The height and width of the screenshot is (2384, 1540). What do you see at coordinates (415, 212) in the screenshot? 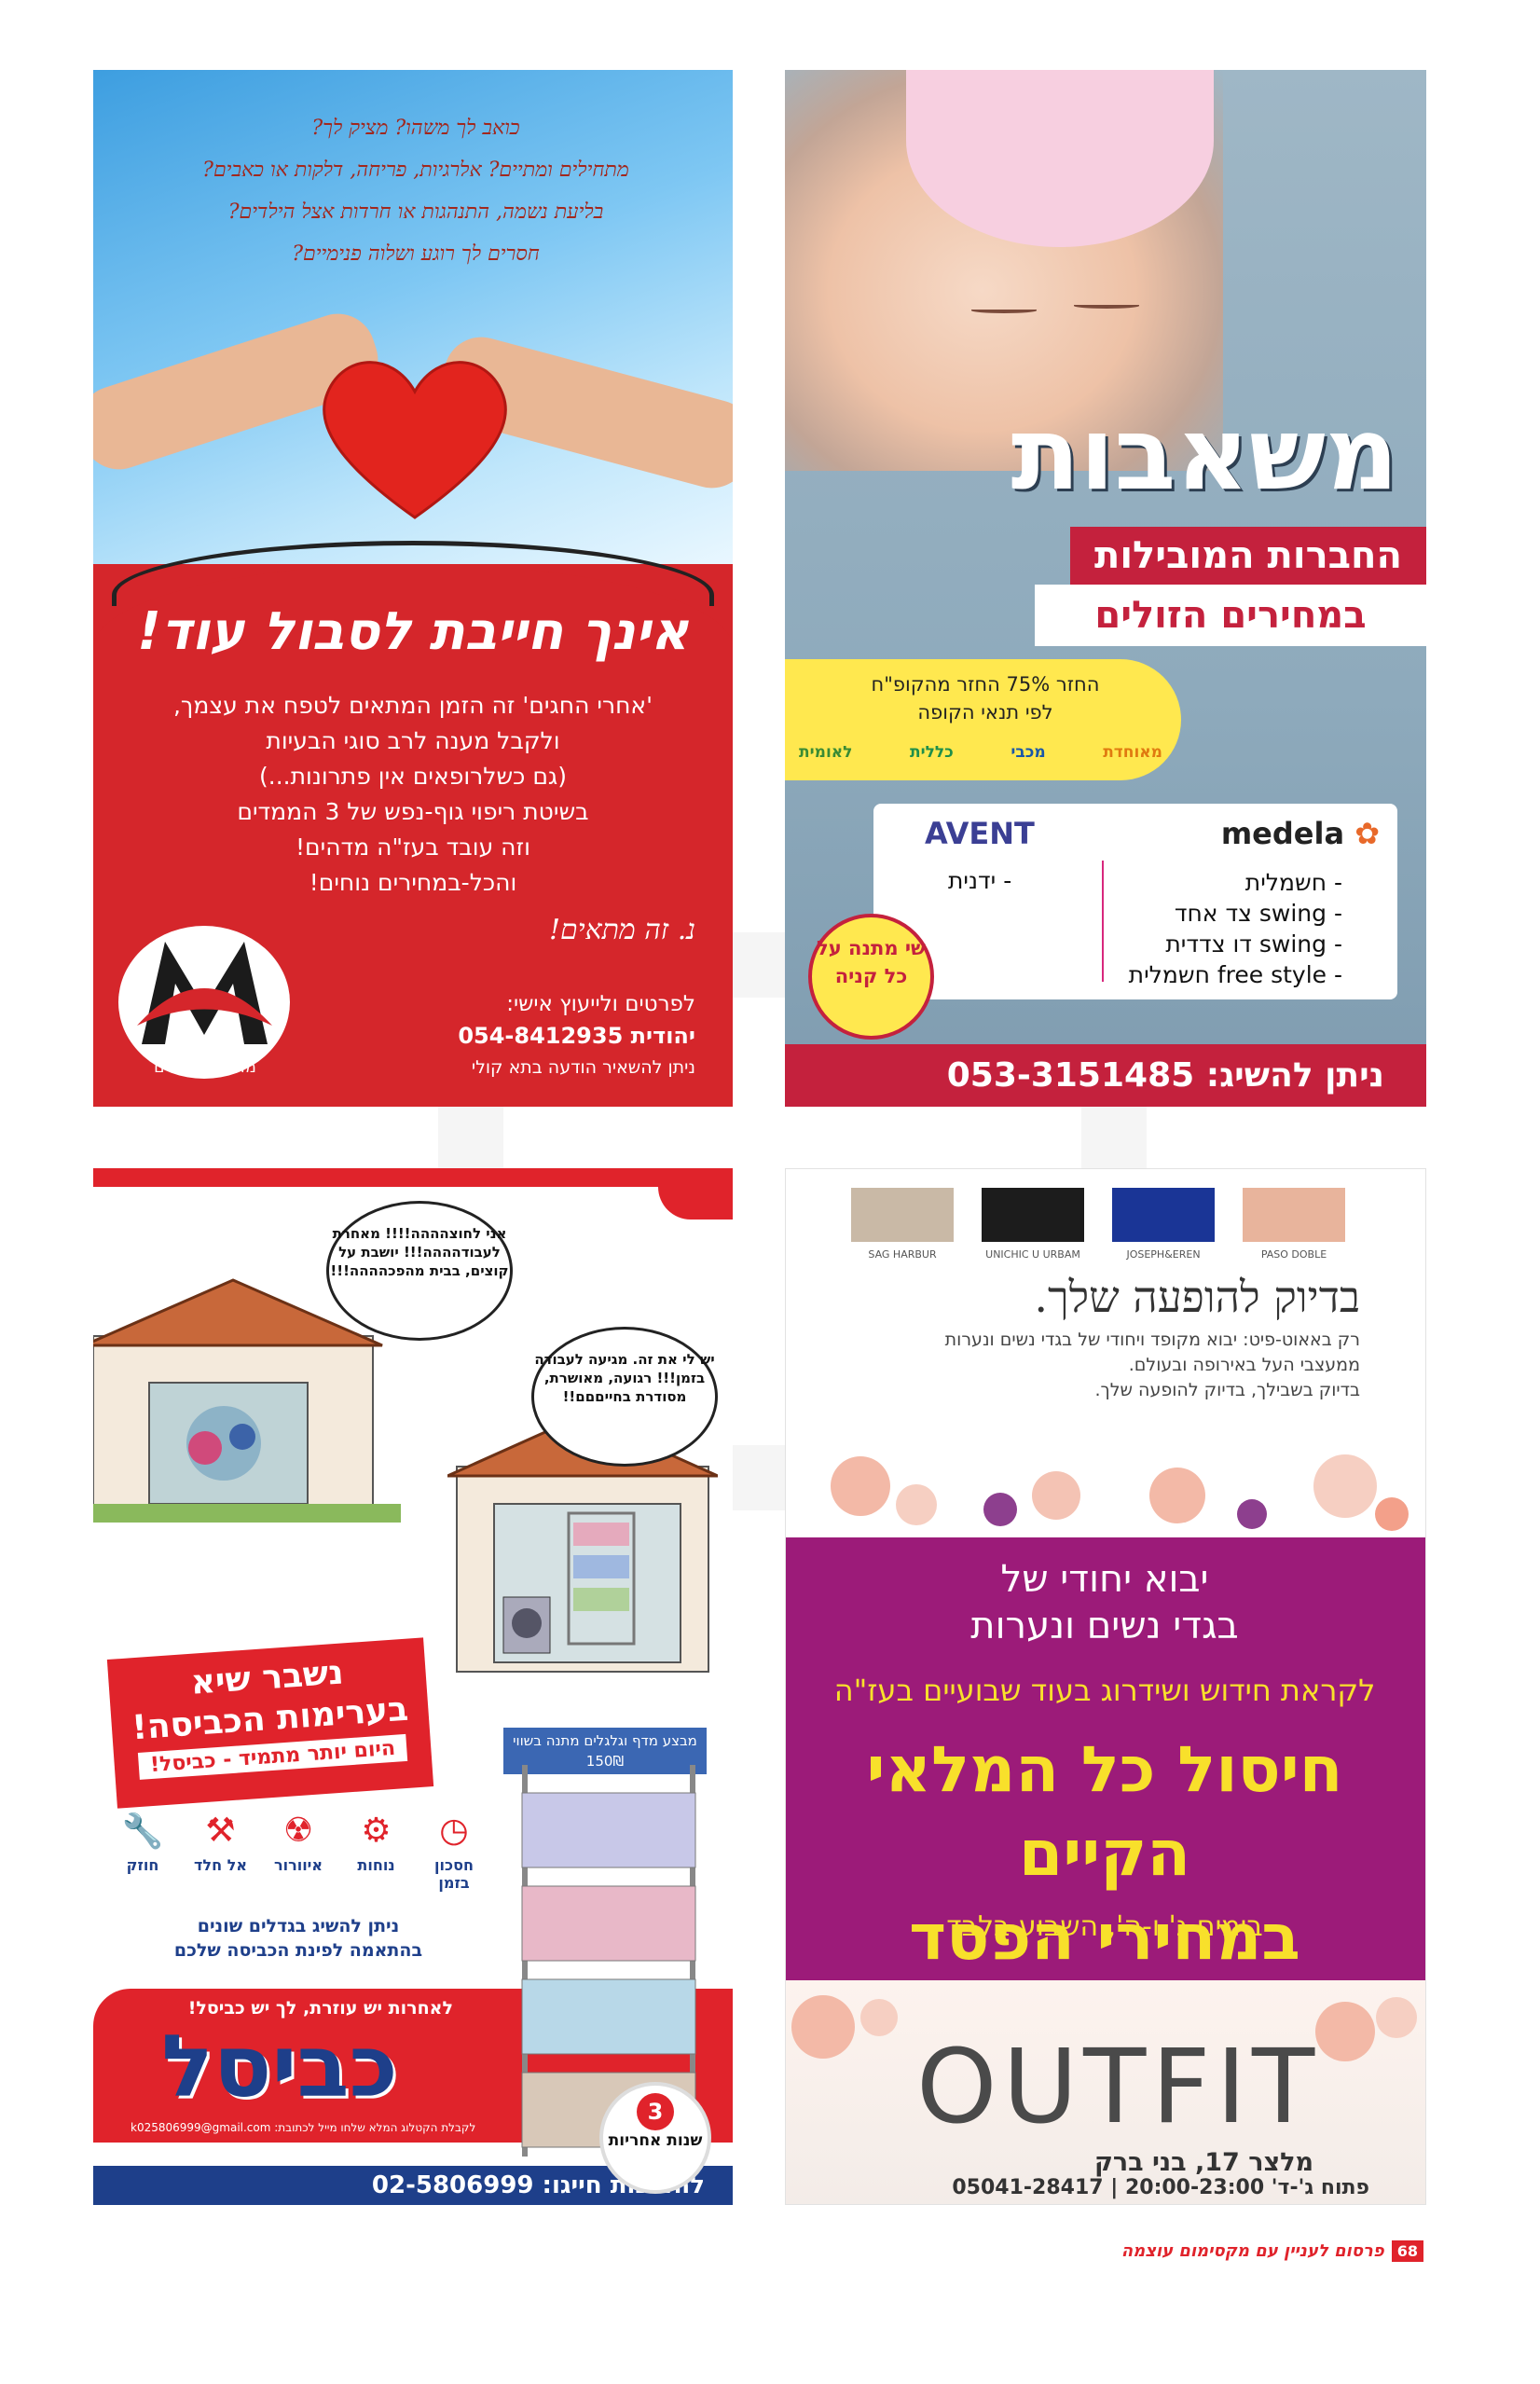
I see `script-line: בליעת נשמה, התנהגות או חרדות אצל הילדים?` at bounding box center [415, 212].